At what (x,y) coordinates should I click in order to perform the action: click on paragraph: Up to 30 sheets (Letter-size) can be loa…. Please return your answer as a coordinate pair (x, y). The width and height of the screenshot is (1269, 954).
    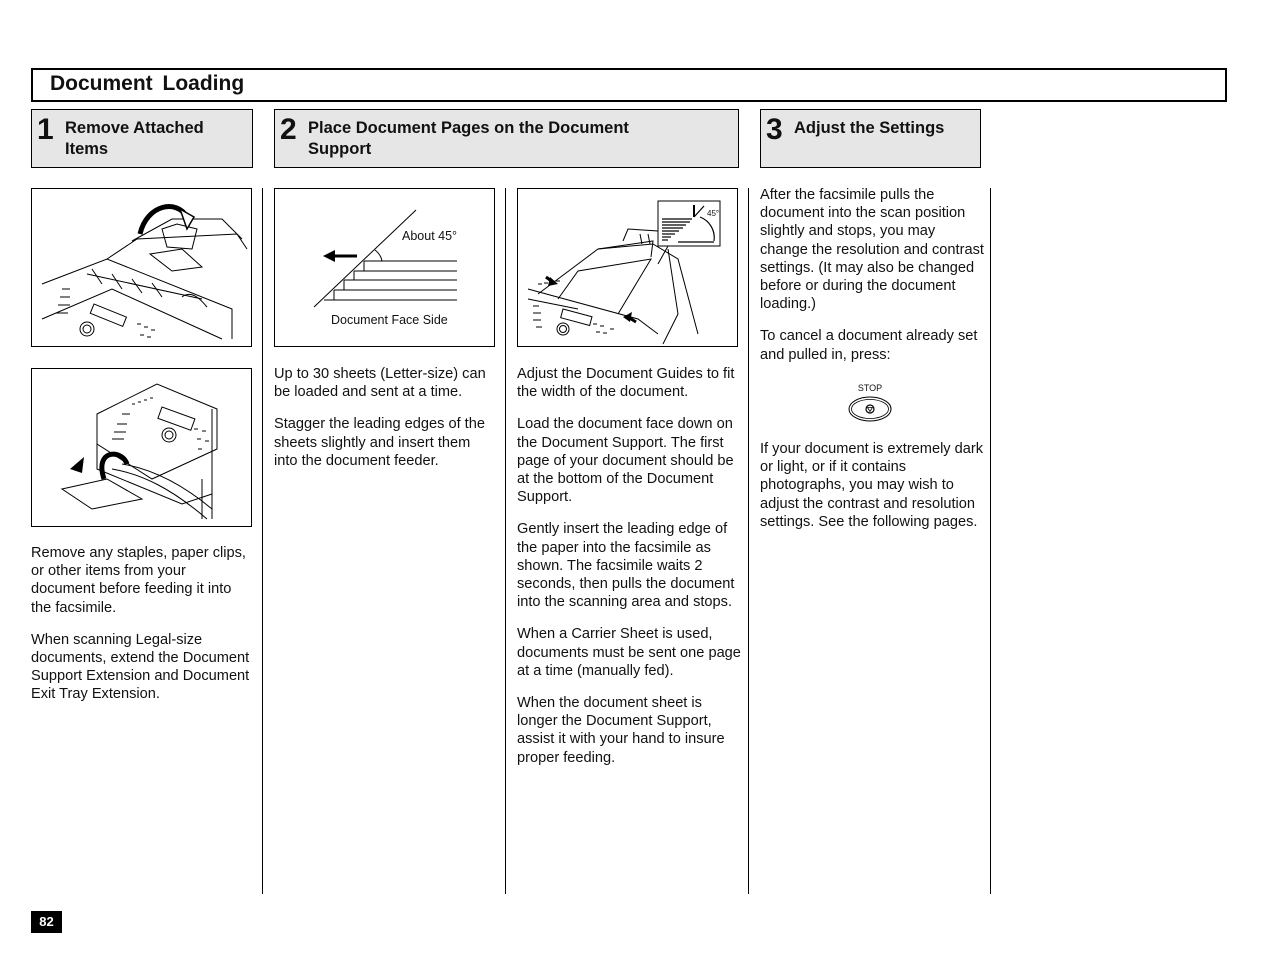
    Looking at the image, I should click on (380, 383).